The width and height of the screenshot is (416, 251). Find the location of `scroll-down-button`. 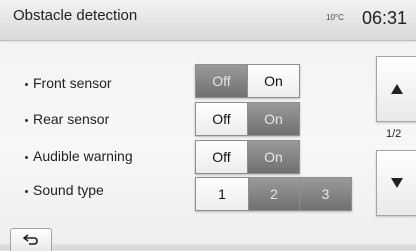

scroll-down-button is located at coordinates (396, 183).